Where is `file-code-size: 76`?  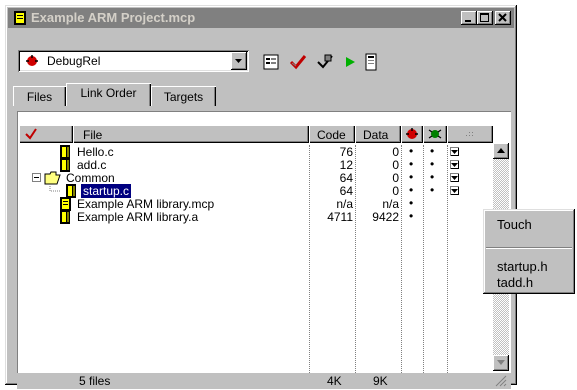
file-code-size: 76 is located at coordinates (346, 152).